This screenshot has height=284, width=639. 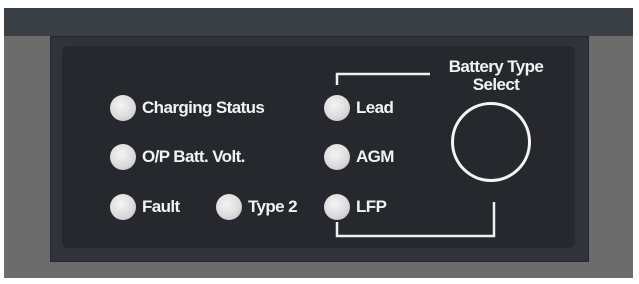 I want to click on op-batt-volt-label: O/P Batt. Volt., so click(x=193, y=156).